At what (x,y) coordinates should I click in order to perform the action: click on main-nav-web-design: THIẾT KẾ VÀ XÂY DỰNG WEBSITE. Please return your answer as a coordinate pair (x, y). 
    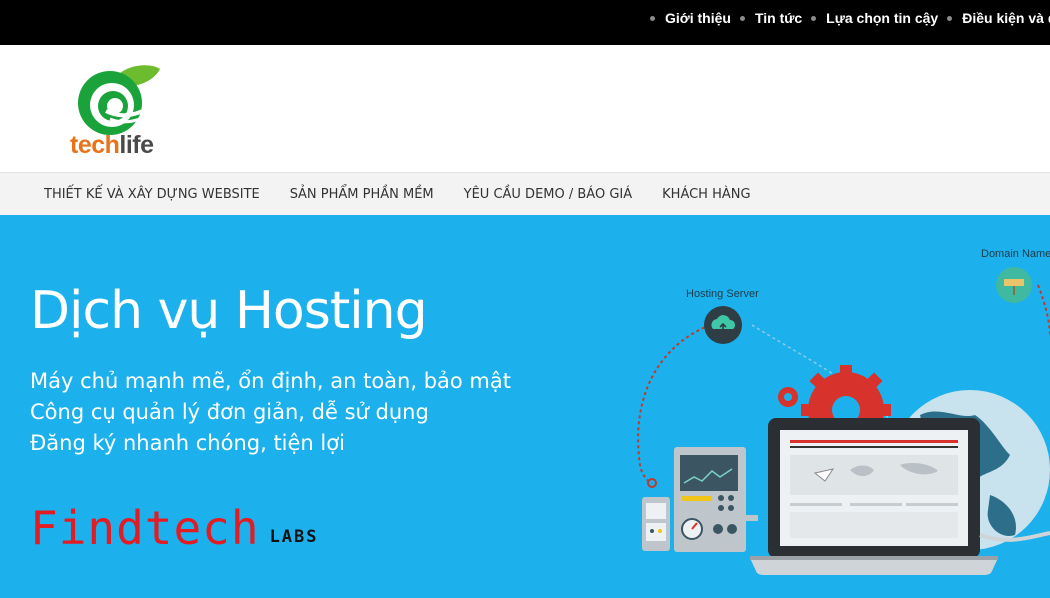
    Looking at the image, I should click on (152, 194).